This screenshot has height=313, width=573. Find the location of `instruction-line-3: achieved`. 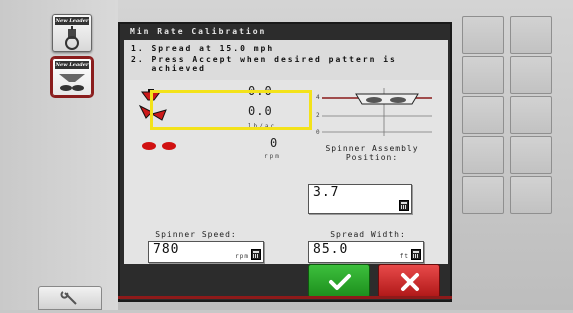

instruction-line-3: achieved is located at coordinates (168, 68).